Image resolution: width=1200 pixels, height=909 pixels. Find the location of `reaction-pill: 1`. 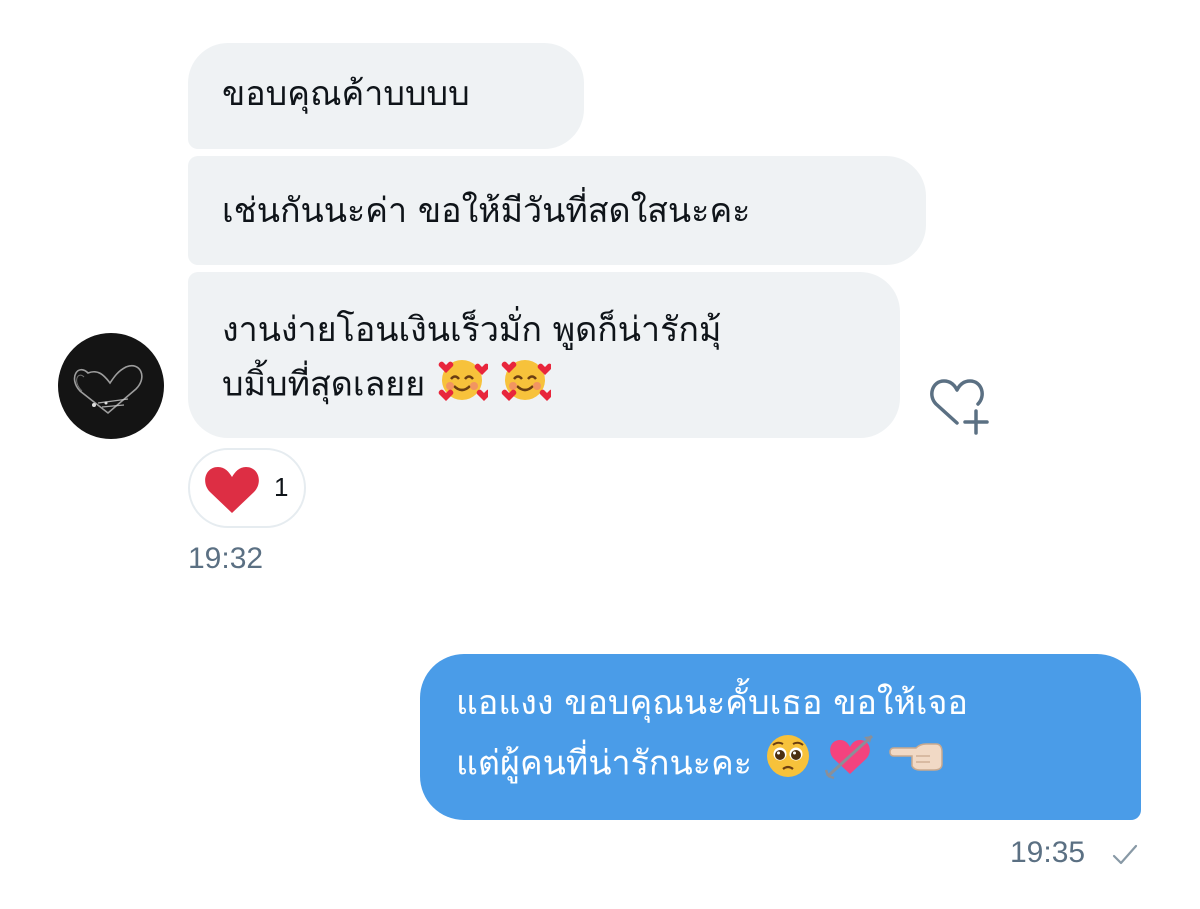

reaction-pill: 1 is located at coordinates (247, 488).